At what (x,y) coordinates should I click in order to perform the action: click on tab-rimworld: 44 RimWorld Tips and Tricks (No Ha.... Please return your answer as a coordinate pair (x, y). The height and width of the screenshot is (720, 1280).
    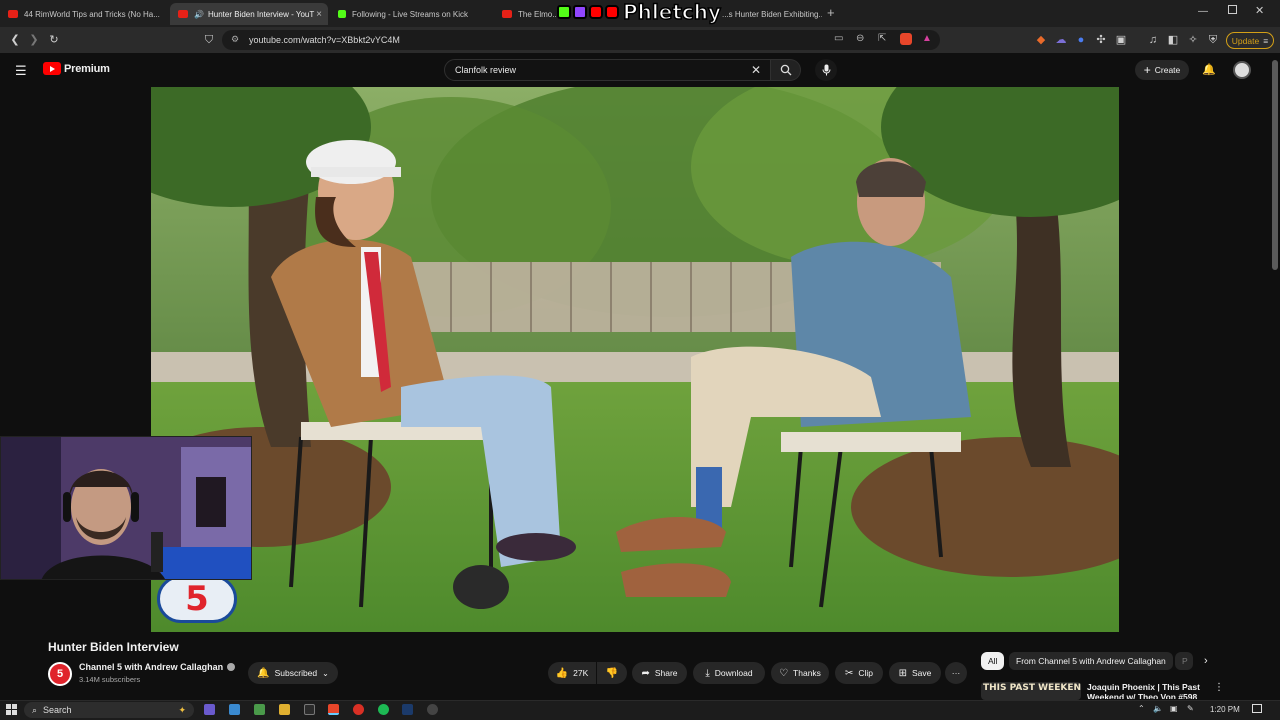
    Looking at the image, I should click on (88, 14).